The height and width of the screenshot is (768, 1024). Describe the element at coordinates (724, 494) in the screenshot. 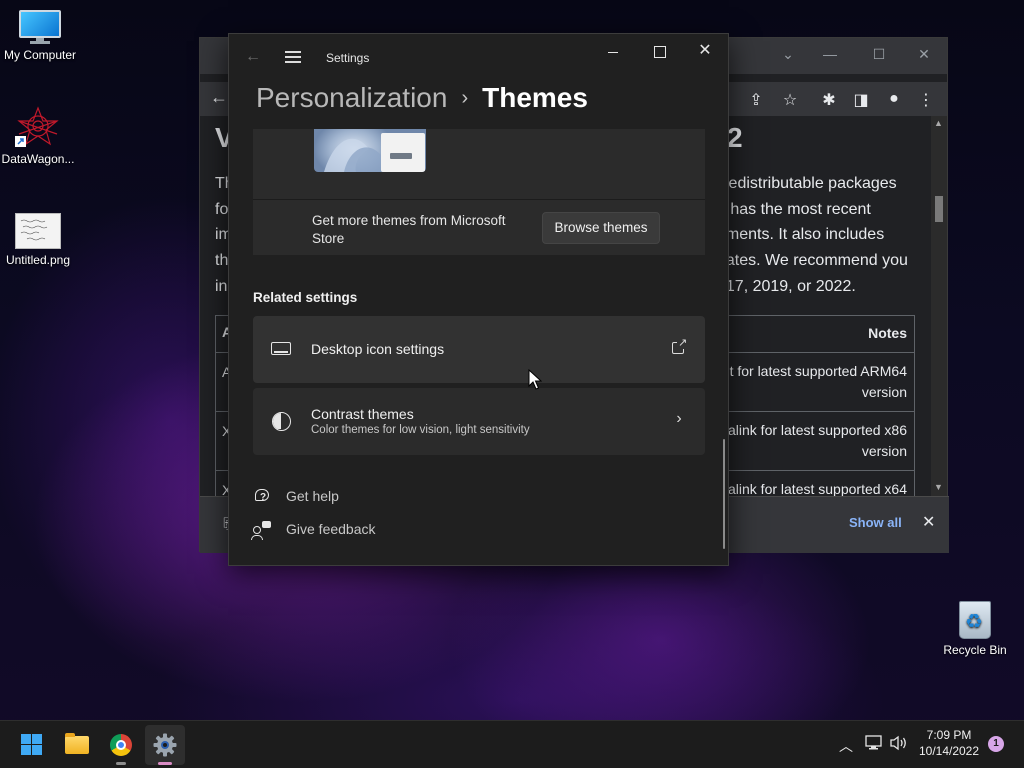

I see `settings-scrollbar` at that location.